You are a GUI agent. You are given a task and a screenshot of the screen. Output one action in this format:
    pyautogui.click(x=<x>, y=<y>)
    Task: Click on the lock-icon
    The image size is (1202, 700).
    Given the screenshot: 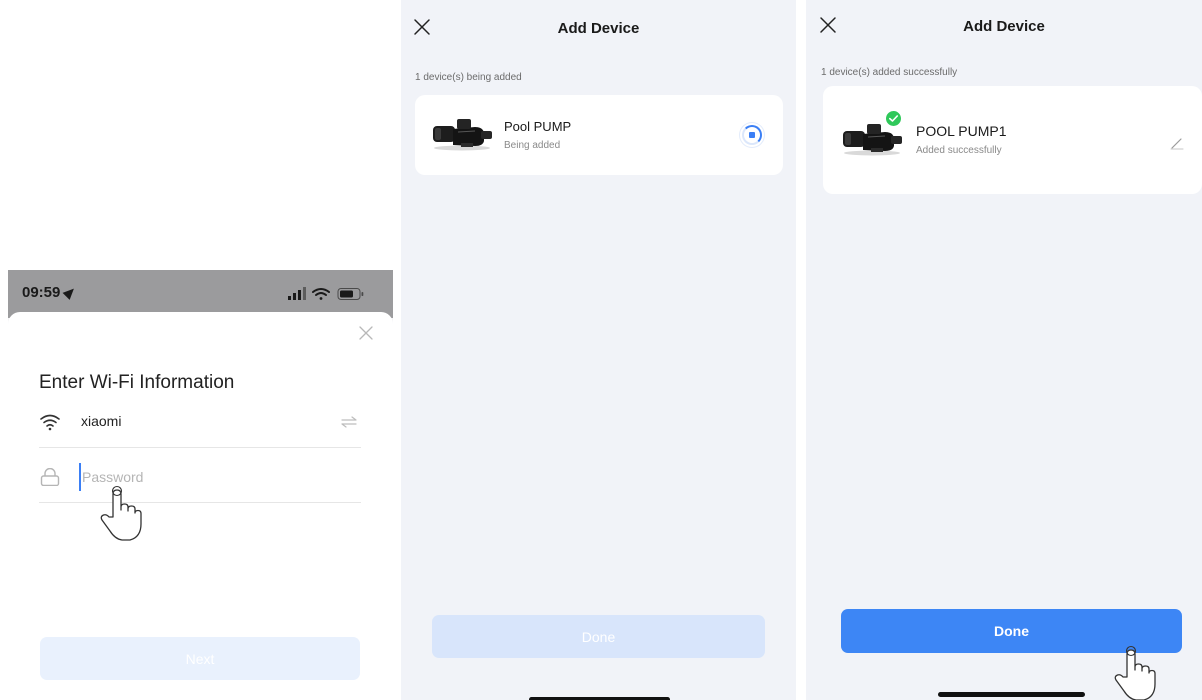 What is the action you would take?
    pyautogui.click(x=50, y=477)
    